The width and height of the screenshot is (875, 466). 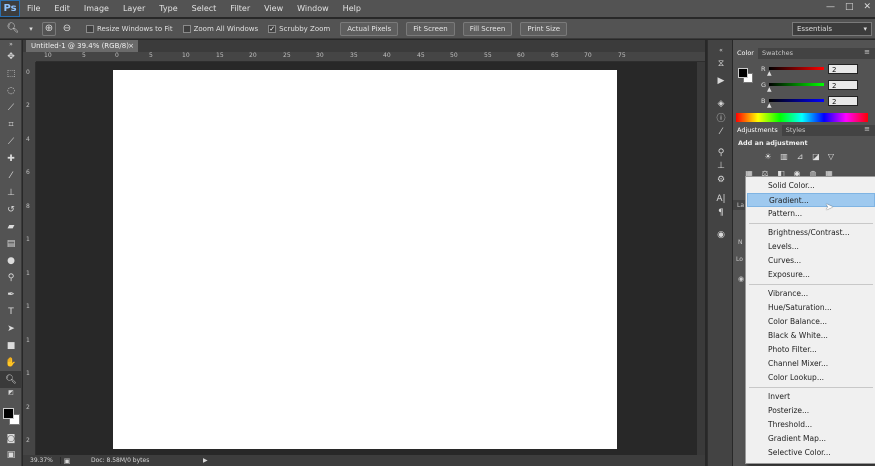 What do you see at coordinates (220, 28) in the screenshot?
I see `zoom-all-windows-checkbox: Zoom All Windows` at bounding box center [220, 28].